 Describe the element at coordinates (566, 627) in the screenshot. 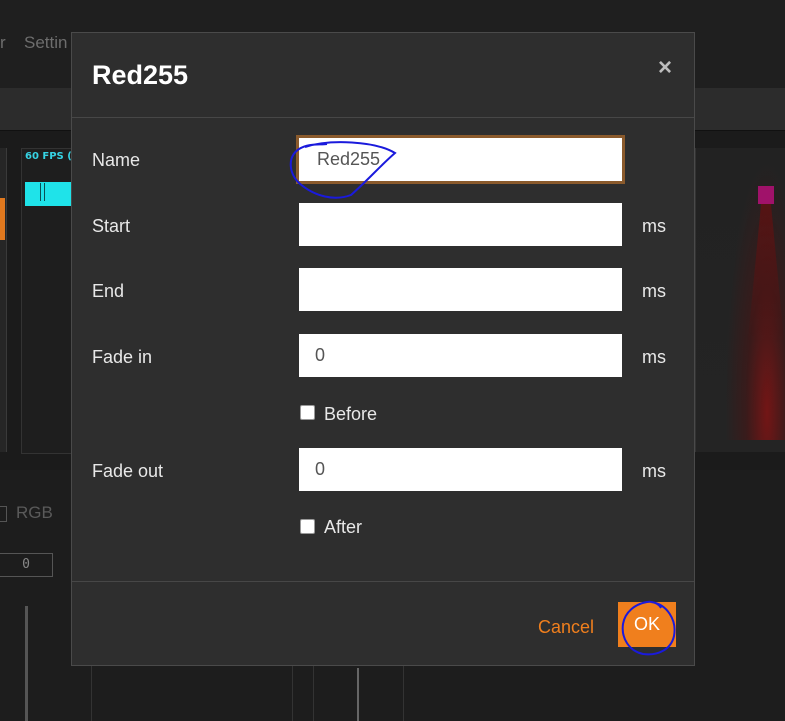

I see `cancel-button: Cancel` at that location.